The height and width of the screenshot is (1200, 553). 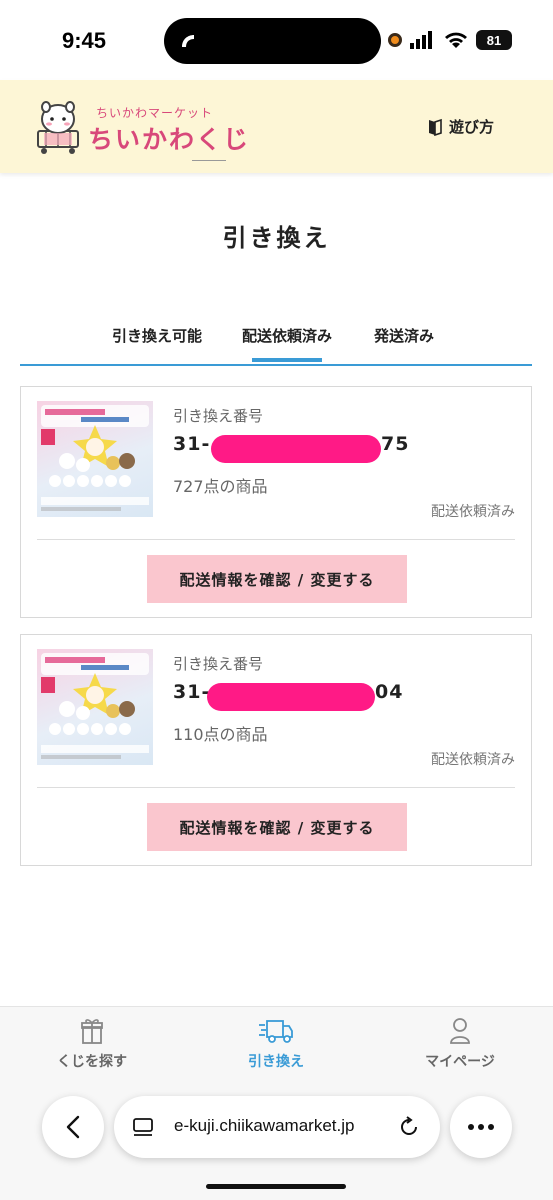 I want to click on status-indicators: 81, so click(x=450, y=40).